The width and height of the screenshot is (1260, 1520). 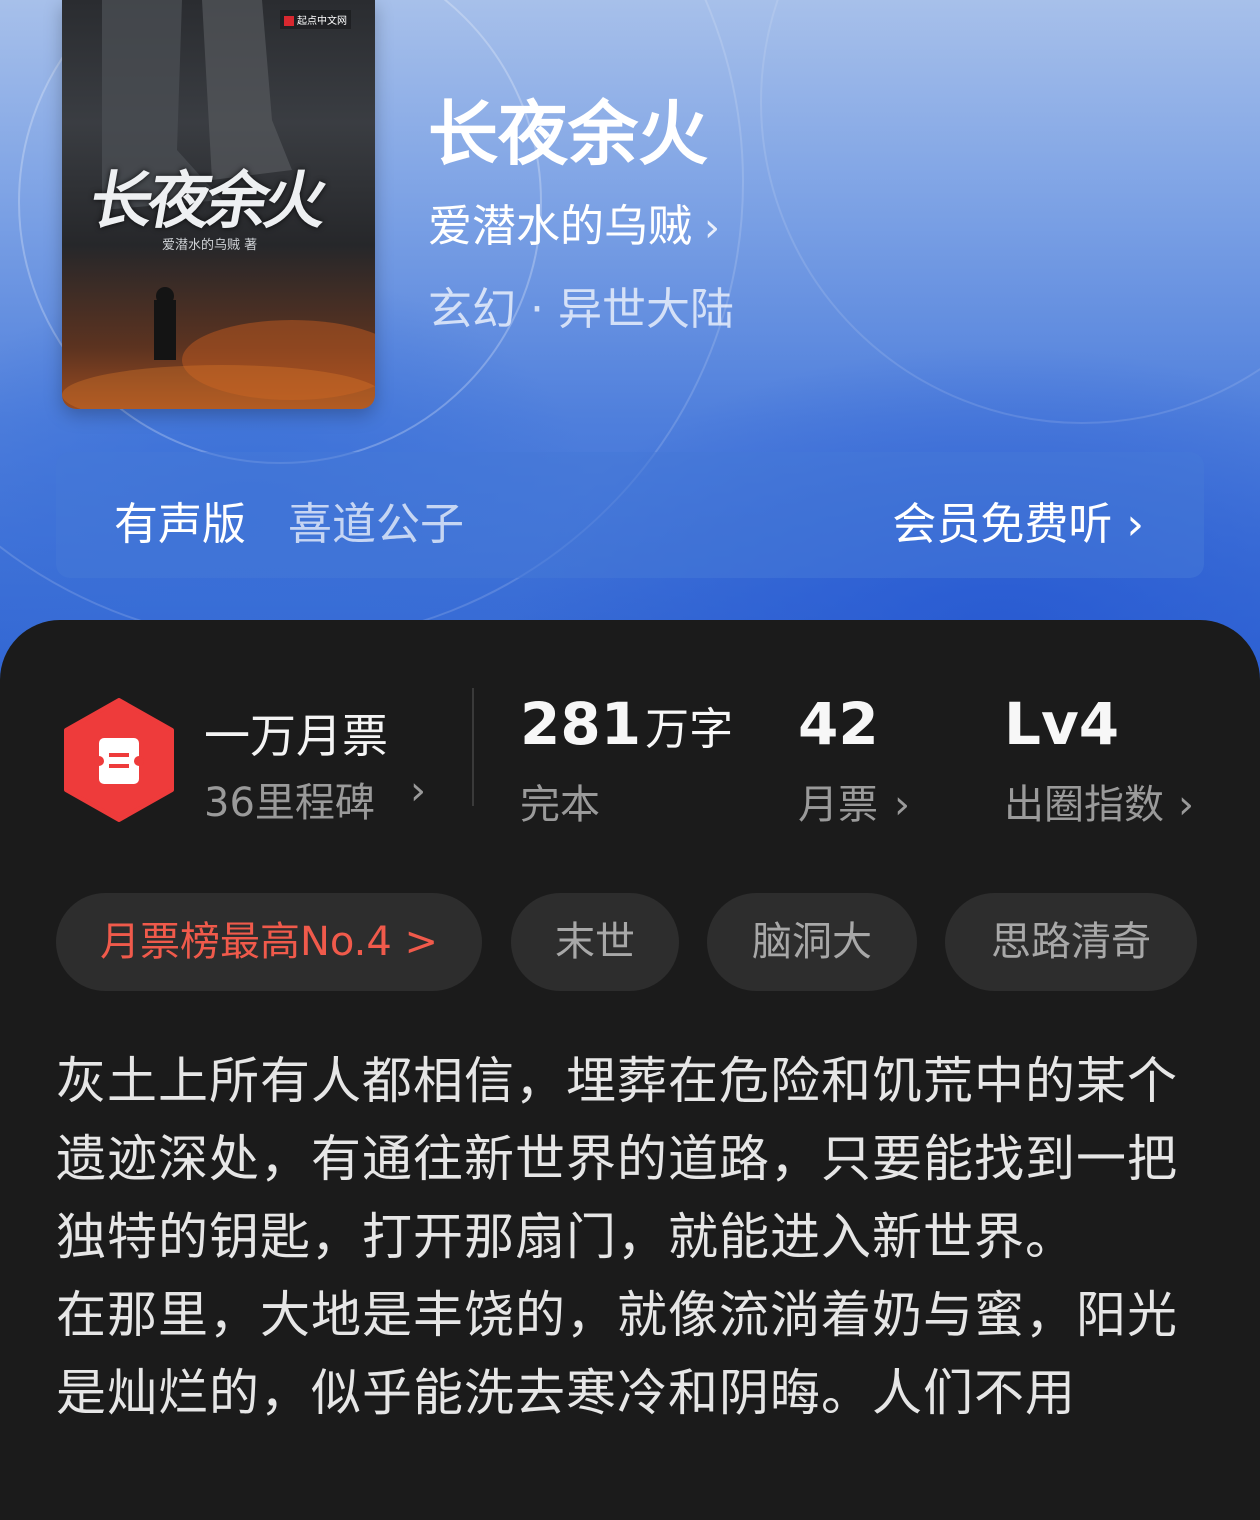 What do you see at coordinates (838, 805) in the screenshot?
I see `stat-label: 月票` at bounding box center [838, 805].